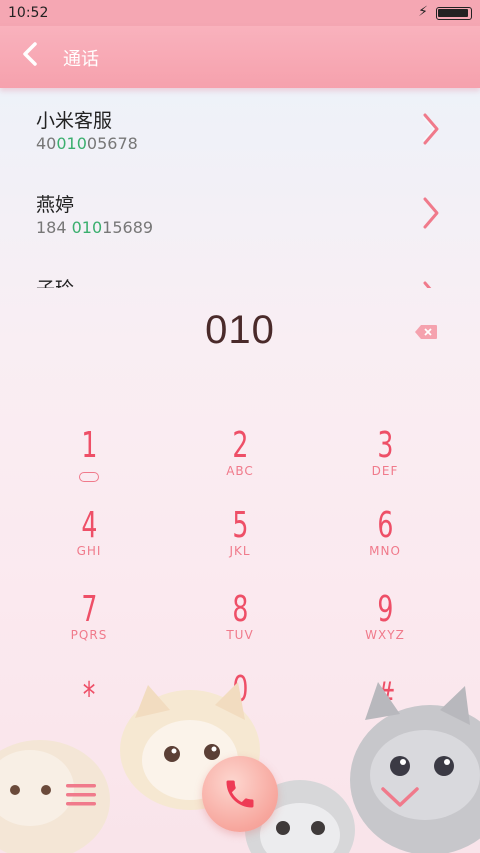  Describe the element at coordinates (385, 609) in the screenshot. I see `key-digit: 9` at that location.